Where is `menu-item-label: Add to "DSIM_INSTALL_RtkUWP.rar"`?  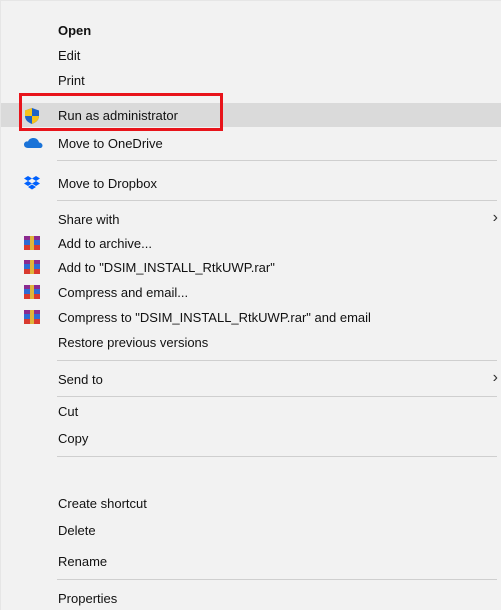
menu-item-label: Add to "DSIM_INSTALL_RtkUWP.rar" is located at coordinates (166, 267).